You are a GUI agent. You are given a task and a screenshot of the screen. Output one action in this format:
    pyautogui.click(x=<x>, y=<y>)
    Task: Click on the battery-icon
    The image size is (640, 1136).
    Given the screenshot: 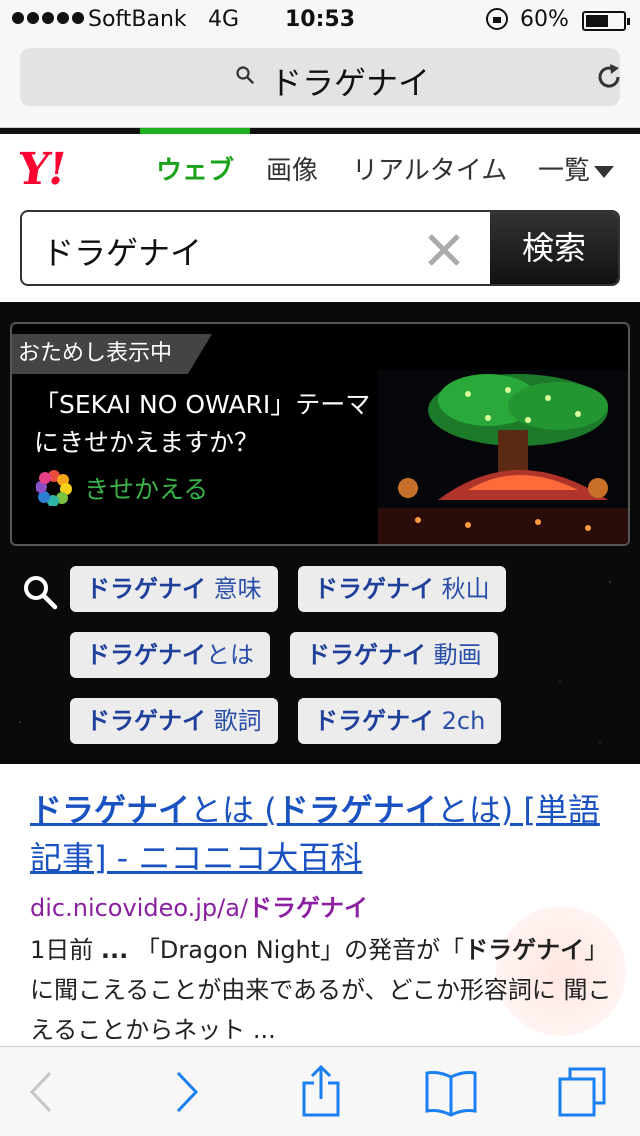 What is the action you would take?
    pyautogui.click(x=606, y=21)
    